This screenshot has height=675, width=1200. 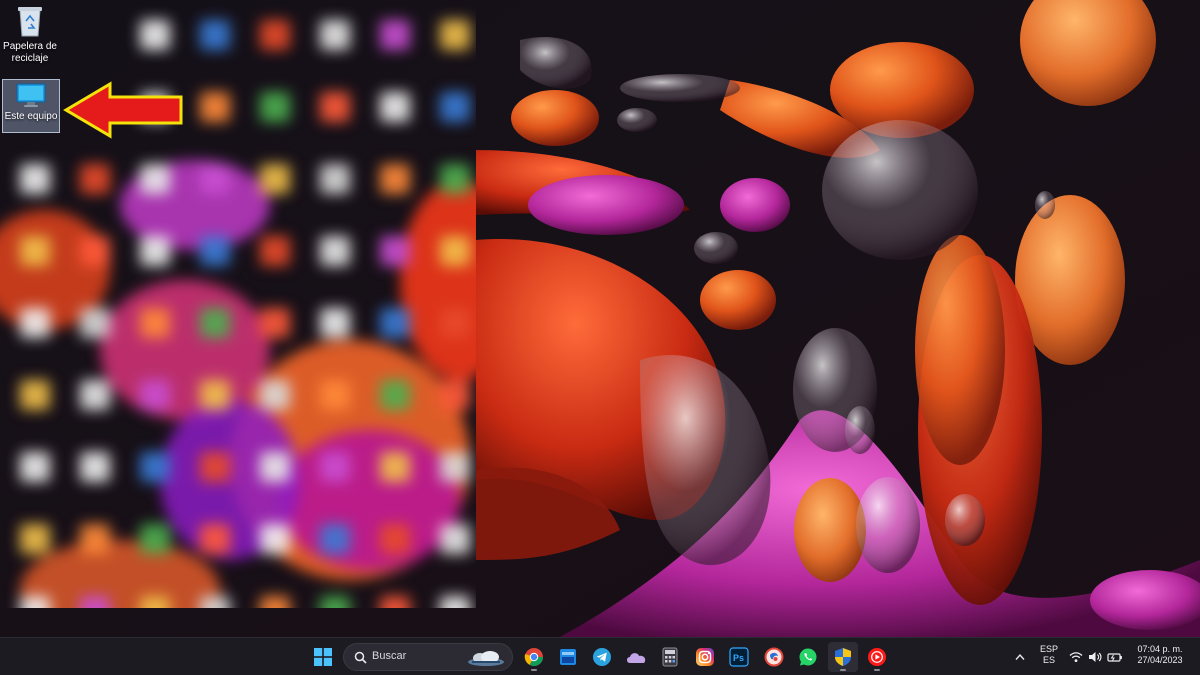 I want to click on taskbar-whatsapp, so click(x=808, y=657).